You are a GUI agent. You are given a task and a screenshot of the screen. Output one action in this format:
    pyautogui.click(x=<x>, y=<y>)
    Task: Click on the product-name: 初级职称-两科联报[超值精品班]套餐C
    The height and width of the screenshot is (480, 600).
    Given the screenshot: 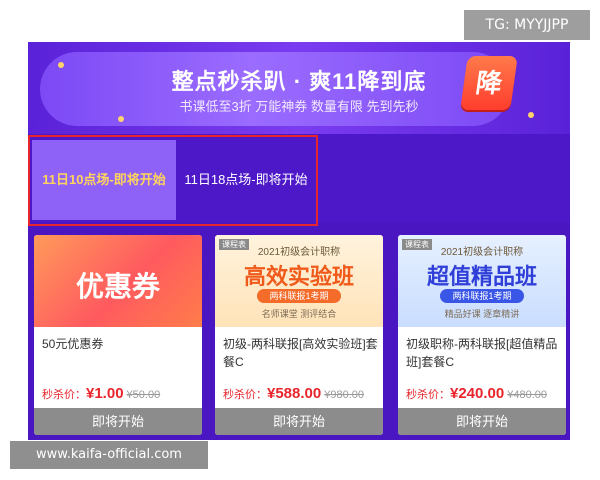 What is the action you would take?
    pyautogui.click(x=482, y=353)
    